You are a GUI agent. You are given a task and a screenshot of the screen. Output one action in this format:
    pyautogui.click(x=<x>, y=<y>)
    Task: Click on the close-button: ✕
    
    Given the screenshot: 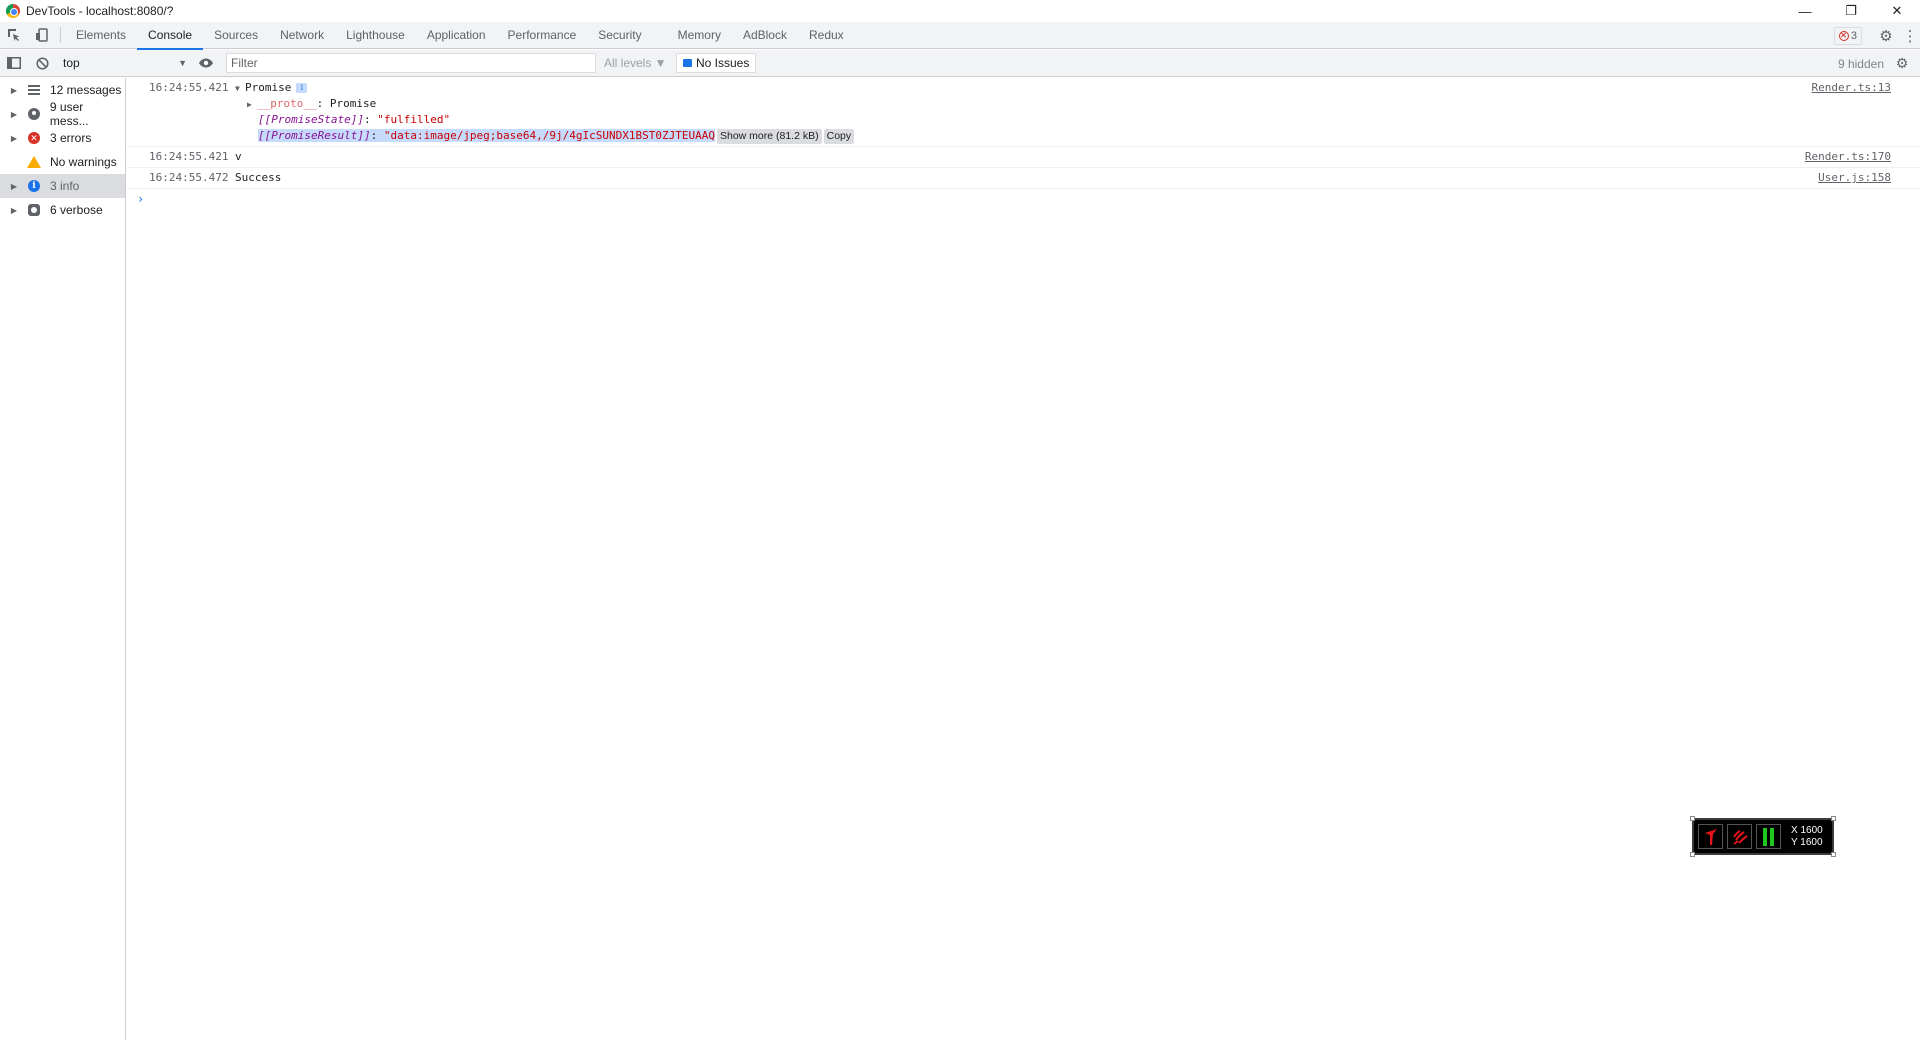 What is the action you would take?
    pyautogui.click(x=1897, y=11)
    